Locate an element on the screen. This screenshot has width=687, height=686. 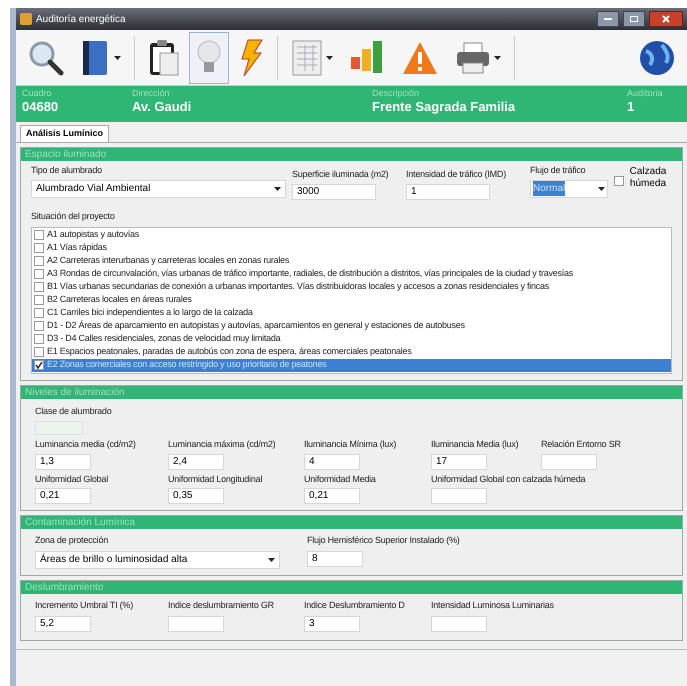
field-label: Incremento Umbral TI (%) is located at coordinates (84, 605).